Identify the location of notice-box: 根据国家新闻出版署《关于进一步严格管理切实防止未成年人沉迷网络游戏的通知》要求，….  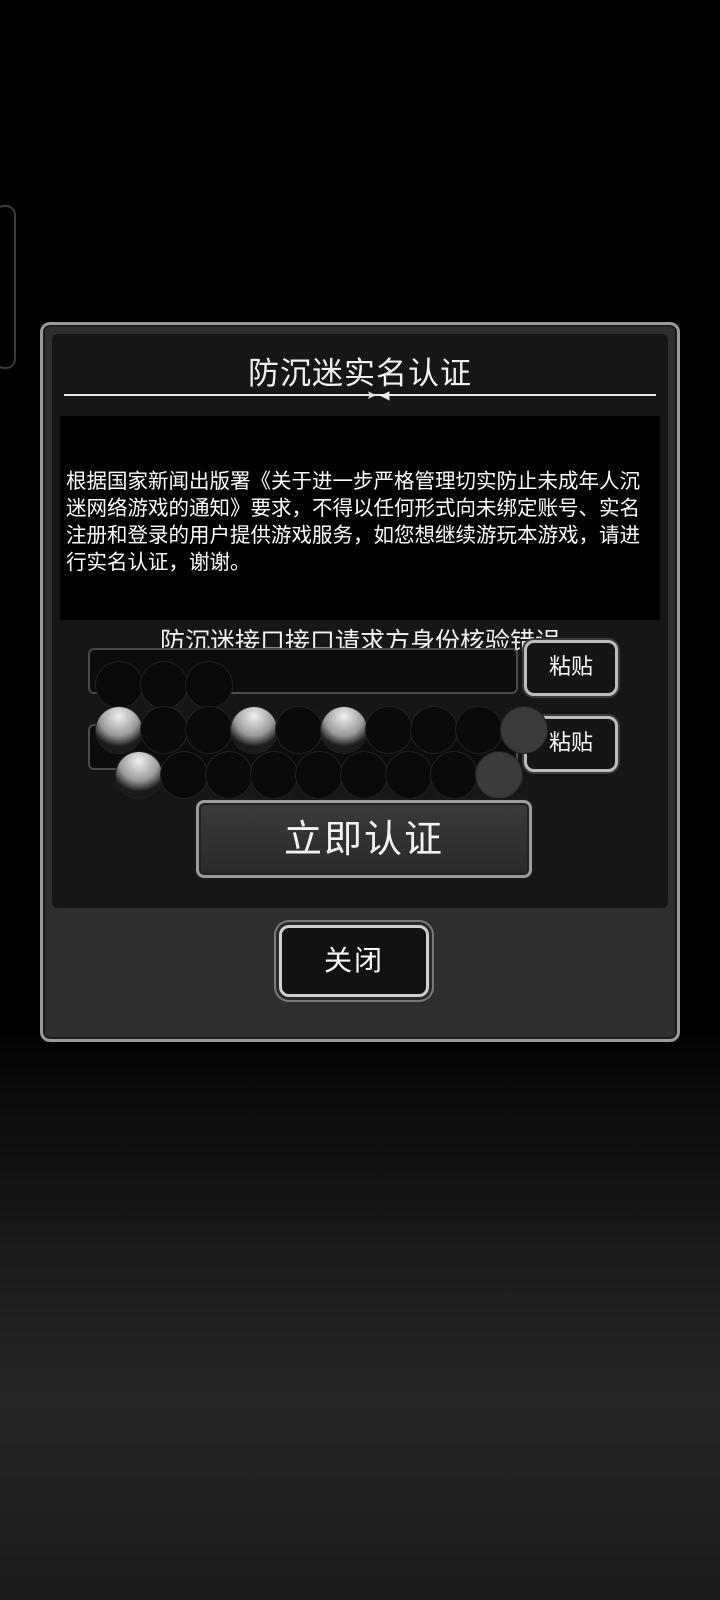
(360, 518).